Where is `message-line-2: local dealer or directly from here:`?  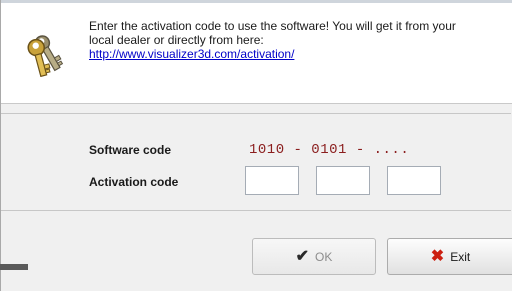 message-line-2: local dealer or directly from here: is located at coordinates (176, 40).